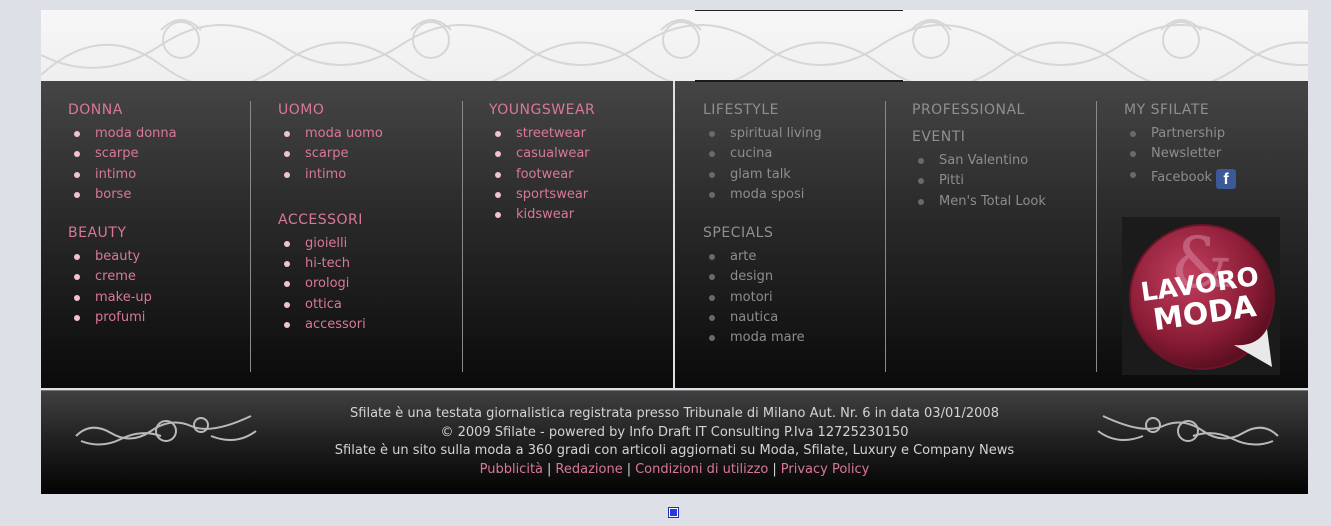 The width and height of the screenshot is (1331, 526). Describe the element at coordinates (330, 325) in the screenshot. I see `menu-item: accessori` at that location.